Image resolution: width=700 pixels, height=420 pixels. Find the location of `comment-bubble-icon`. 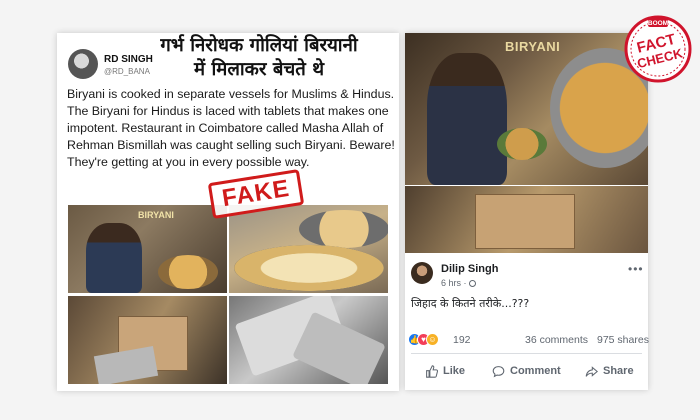

comment-bubble-icon is located at coordinates (498, 371).